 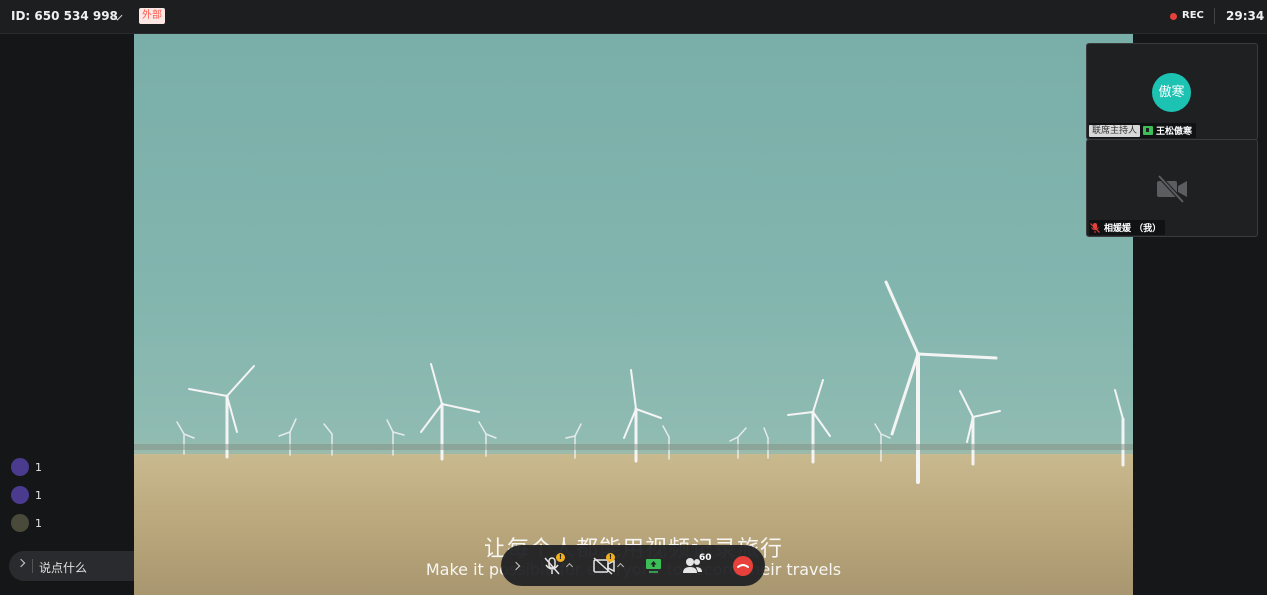 I want to click on record-dot-icon, so click(x=1173, y=16).